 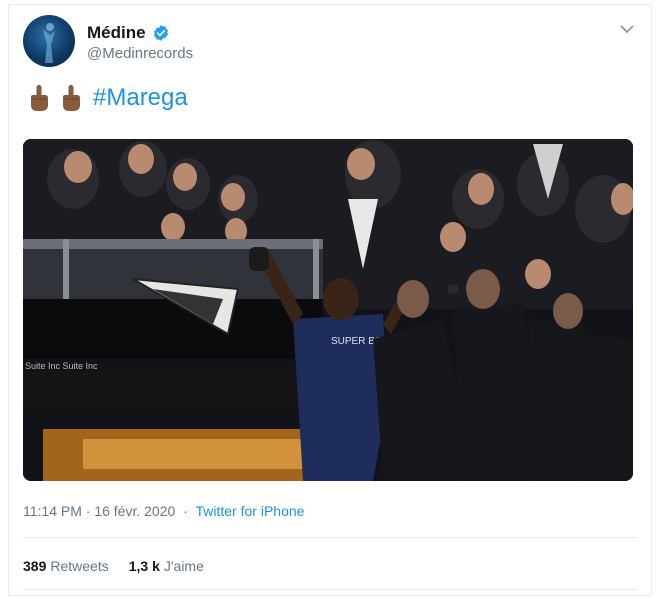 I want to click on chevron-down-icon, so click(x=627, y=29).